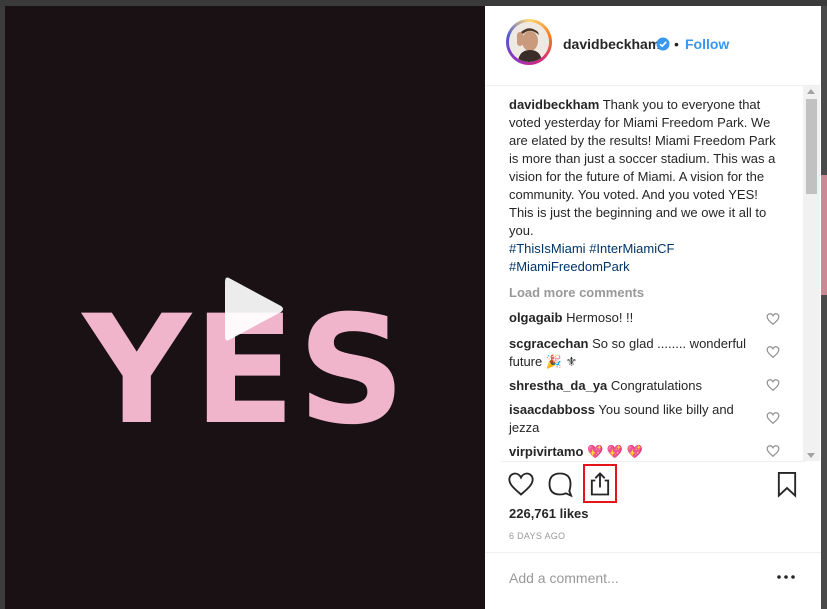 This screenshot has height=609, width=827. I want to click on bookmark-icon, so click(787, 484).